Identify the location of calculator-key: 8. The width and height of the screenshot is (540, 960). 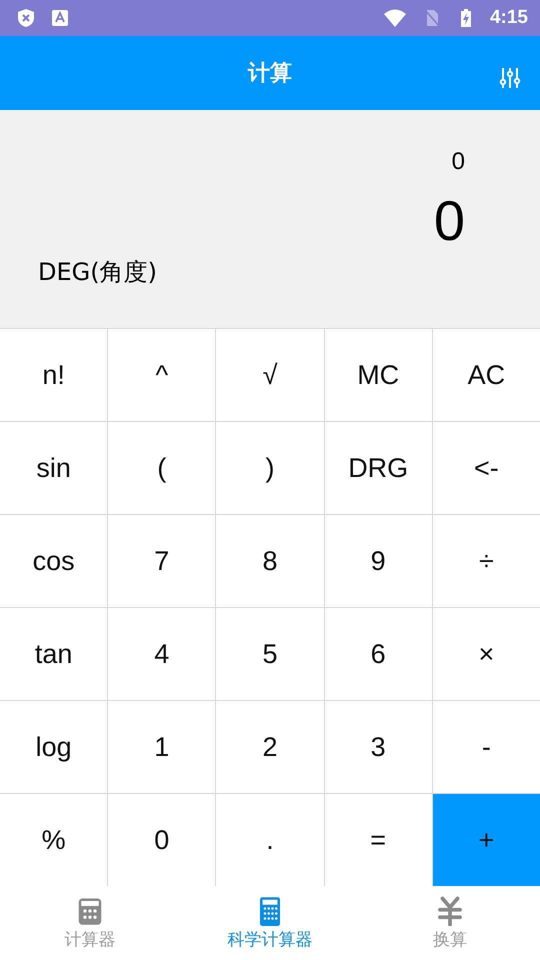
(270, 561).